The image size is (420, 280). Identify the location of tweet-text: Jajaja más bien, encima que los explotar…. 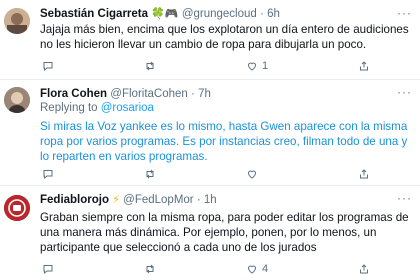
(224, 37).